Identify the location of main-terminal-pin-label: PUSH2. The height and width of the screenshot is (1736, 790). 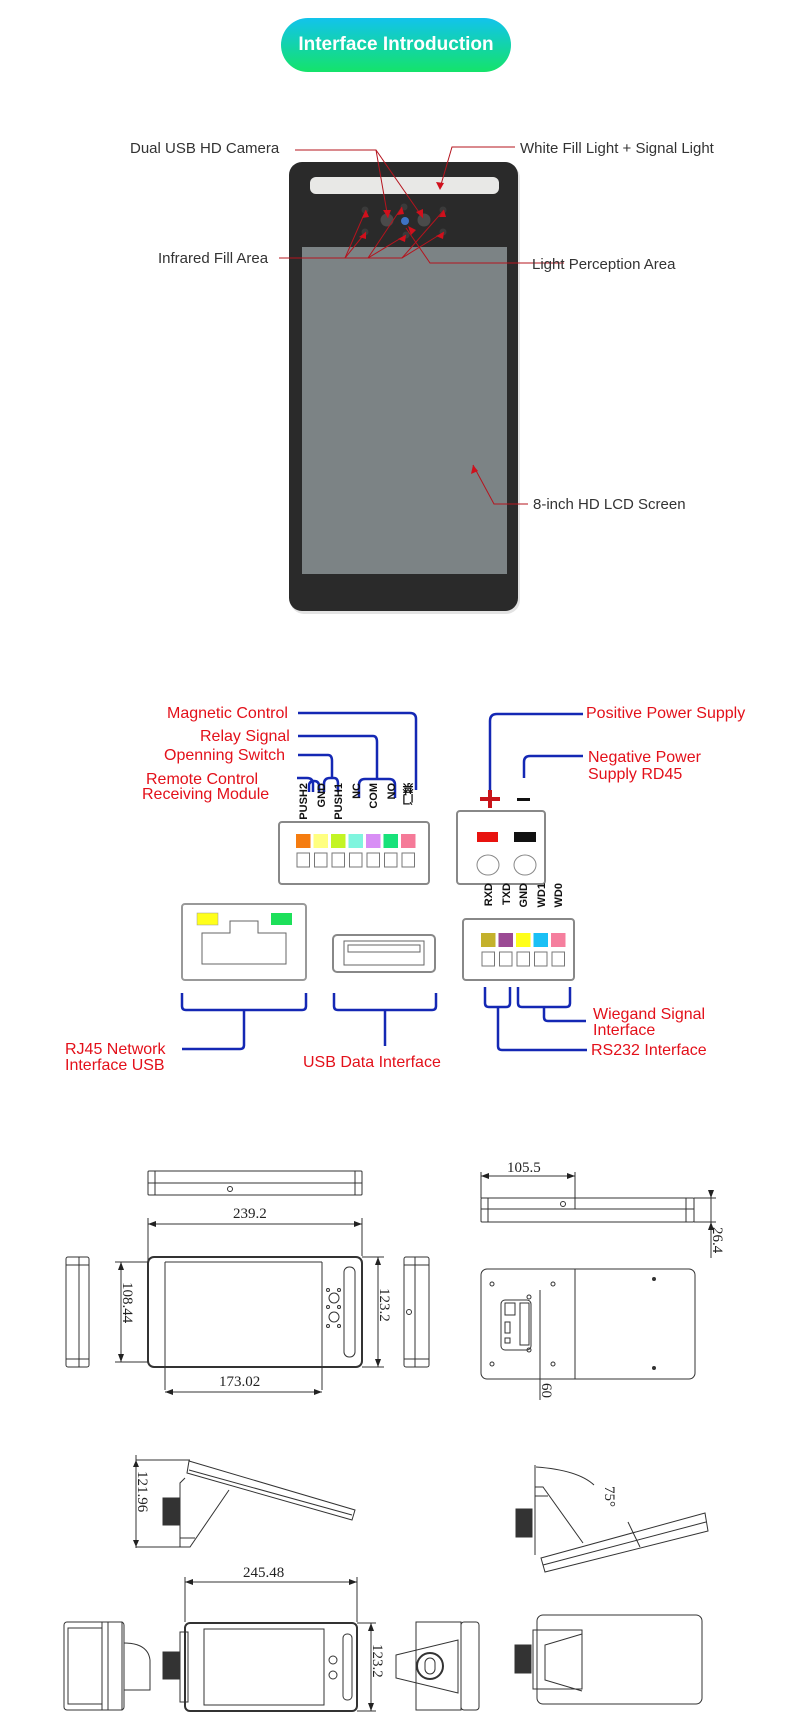
(304, 801).